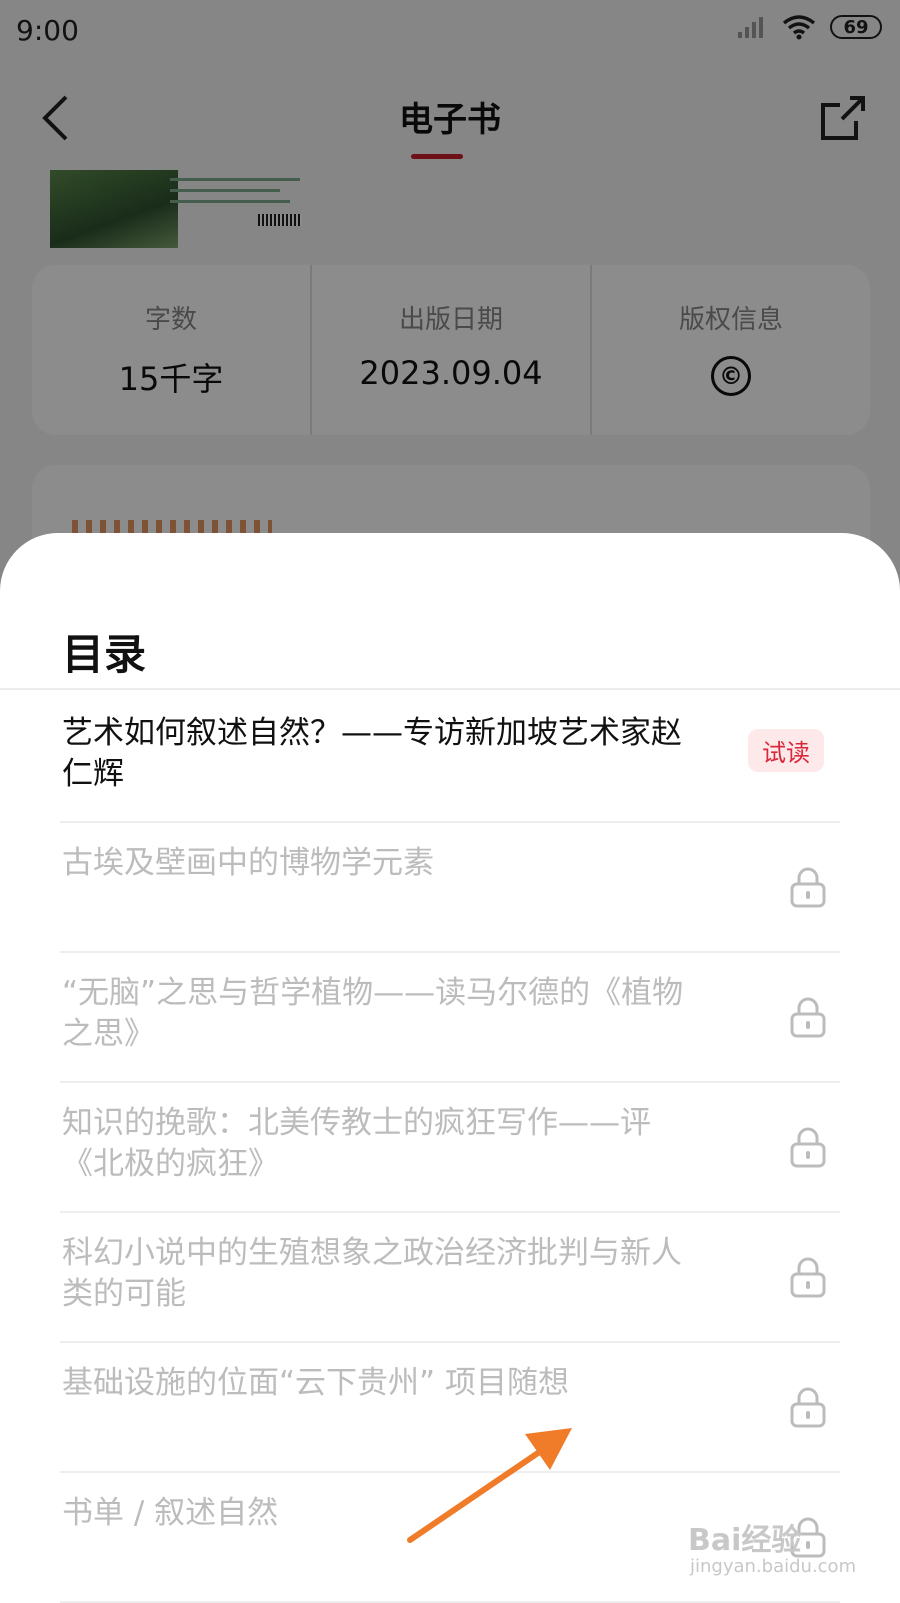 This screenshot has width=900, height=1603. I want to click on watermark-url: jingyan.baidu.com, so click(773, 1566).